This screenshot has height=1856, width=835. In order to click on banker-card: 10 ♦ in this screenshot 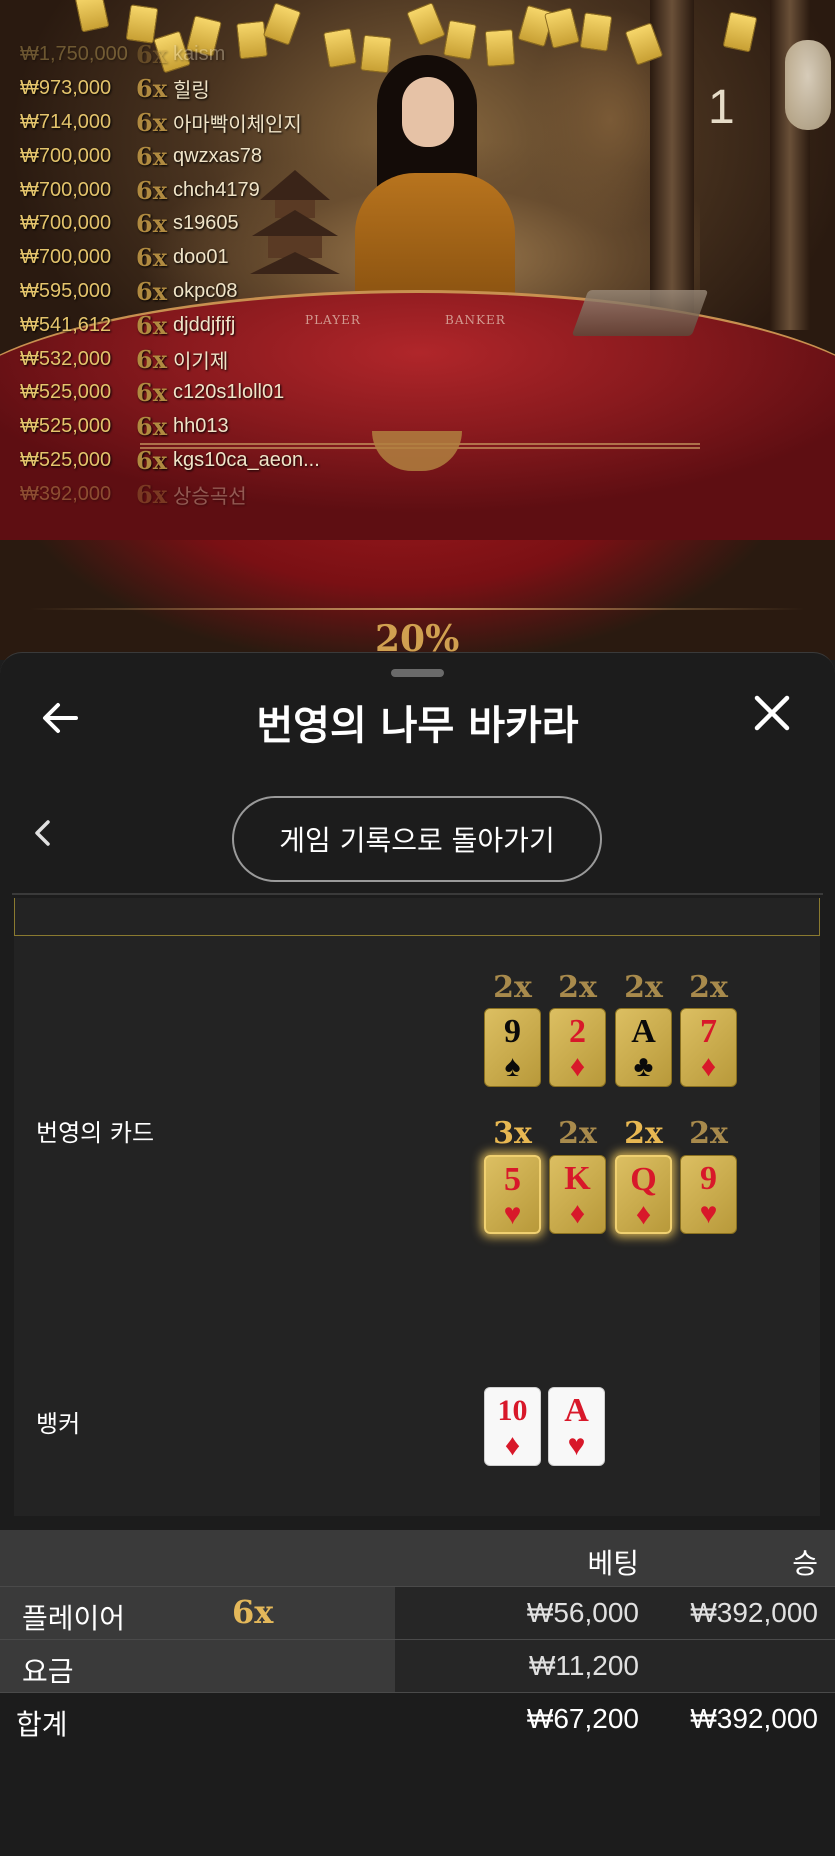, I will do `click(512, 1426)`.